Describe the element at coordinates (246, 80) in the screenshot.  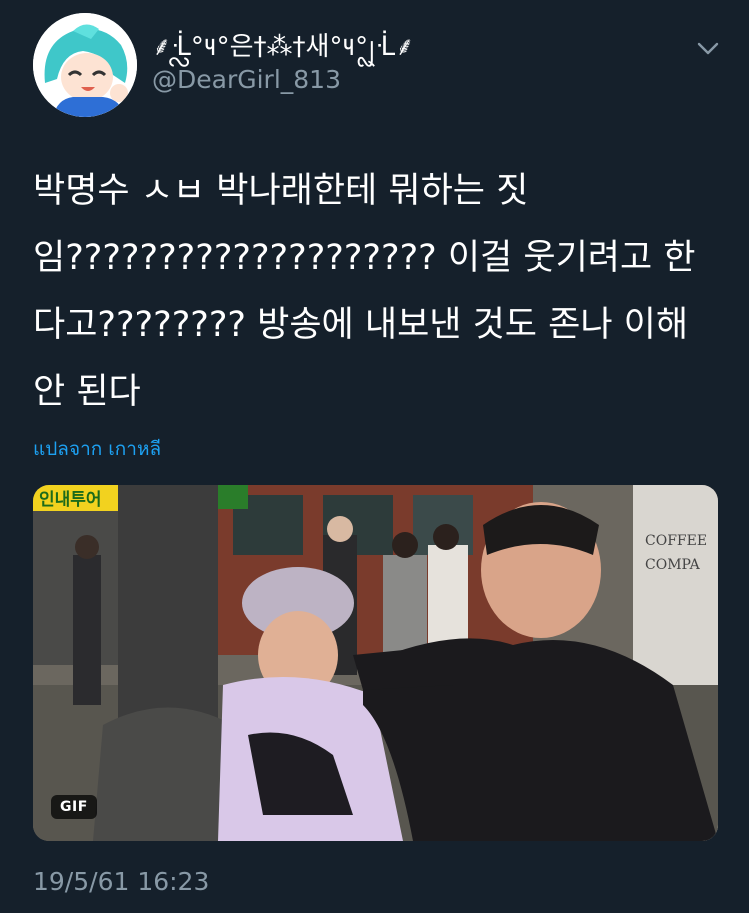
I see `user-handle: @DearGirl_813` at that location.